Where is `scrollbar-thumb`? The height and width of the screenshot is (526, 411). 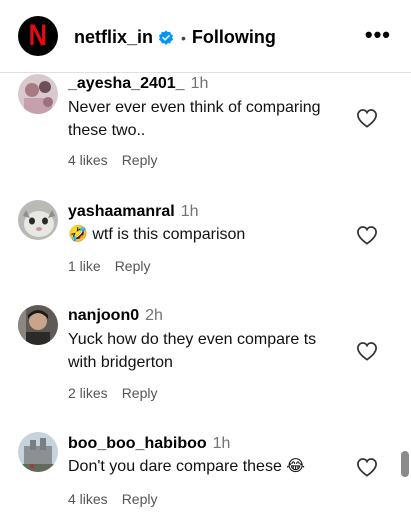 scrollbar-thumb is located at coordinates (405, 464).